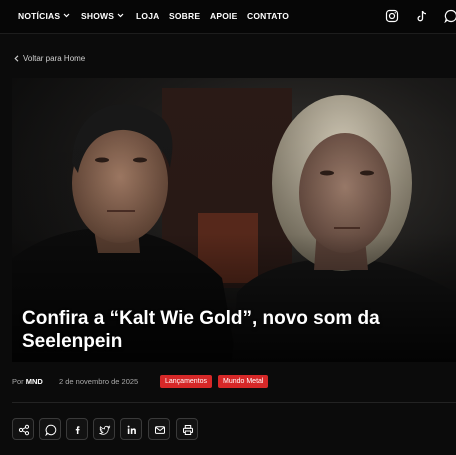  I want to click on nav-item-label: NOTÍCIAS, so click(39, 16).